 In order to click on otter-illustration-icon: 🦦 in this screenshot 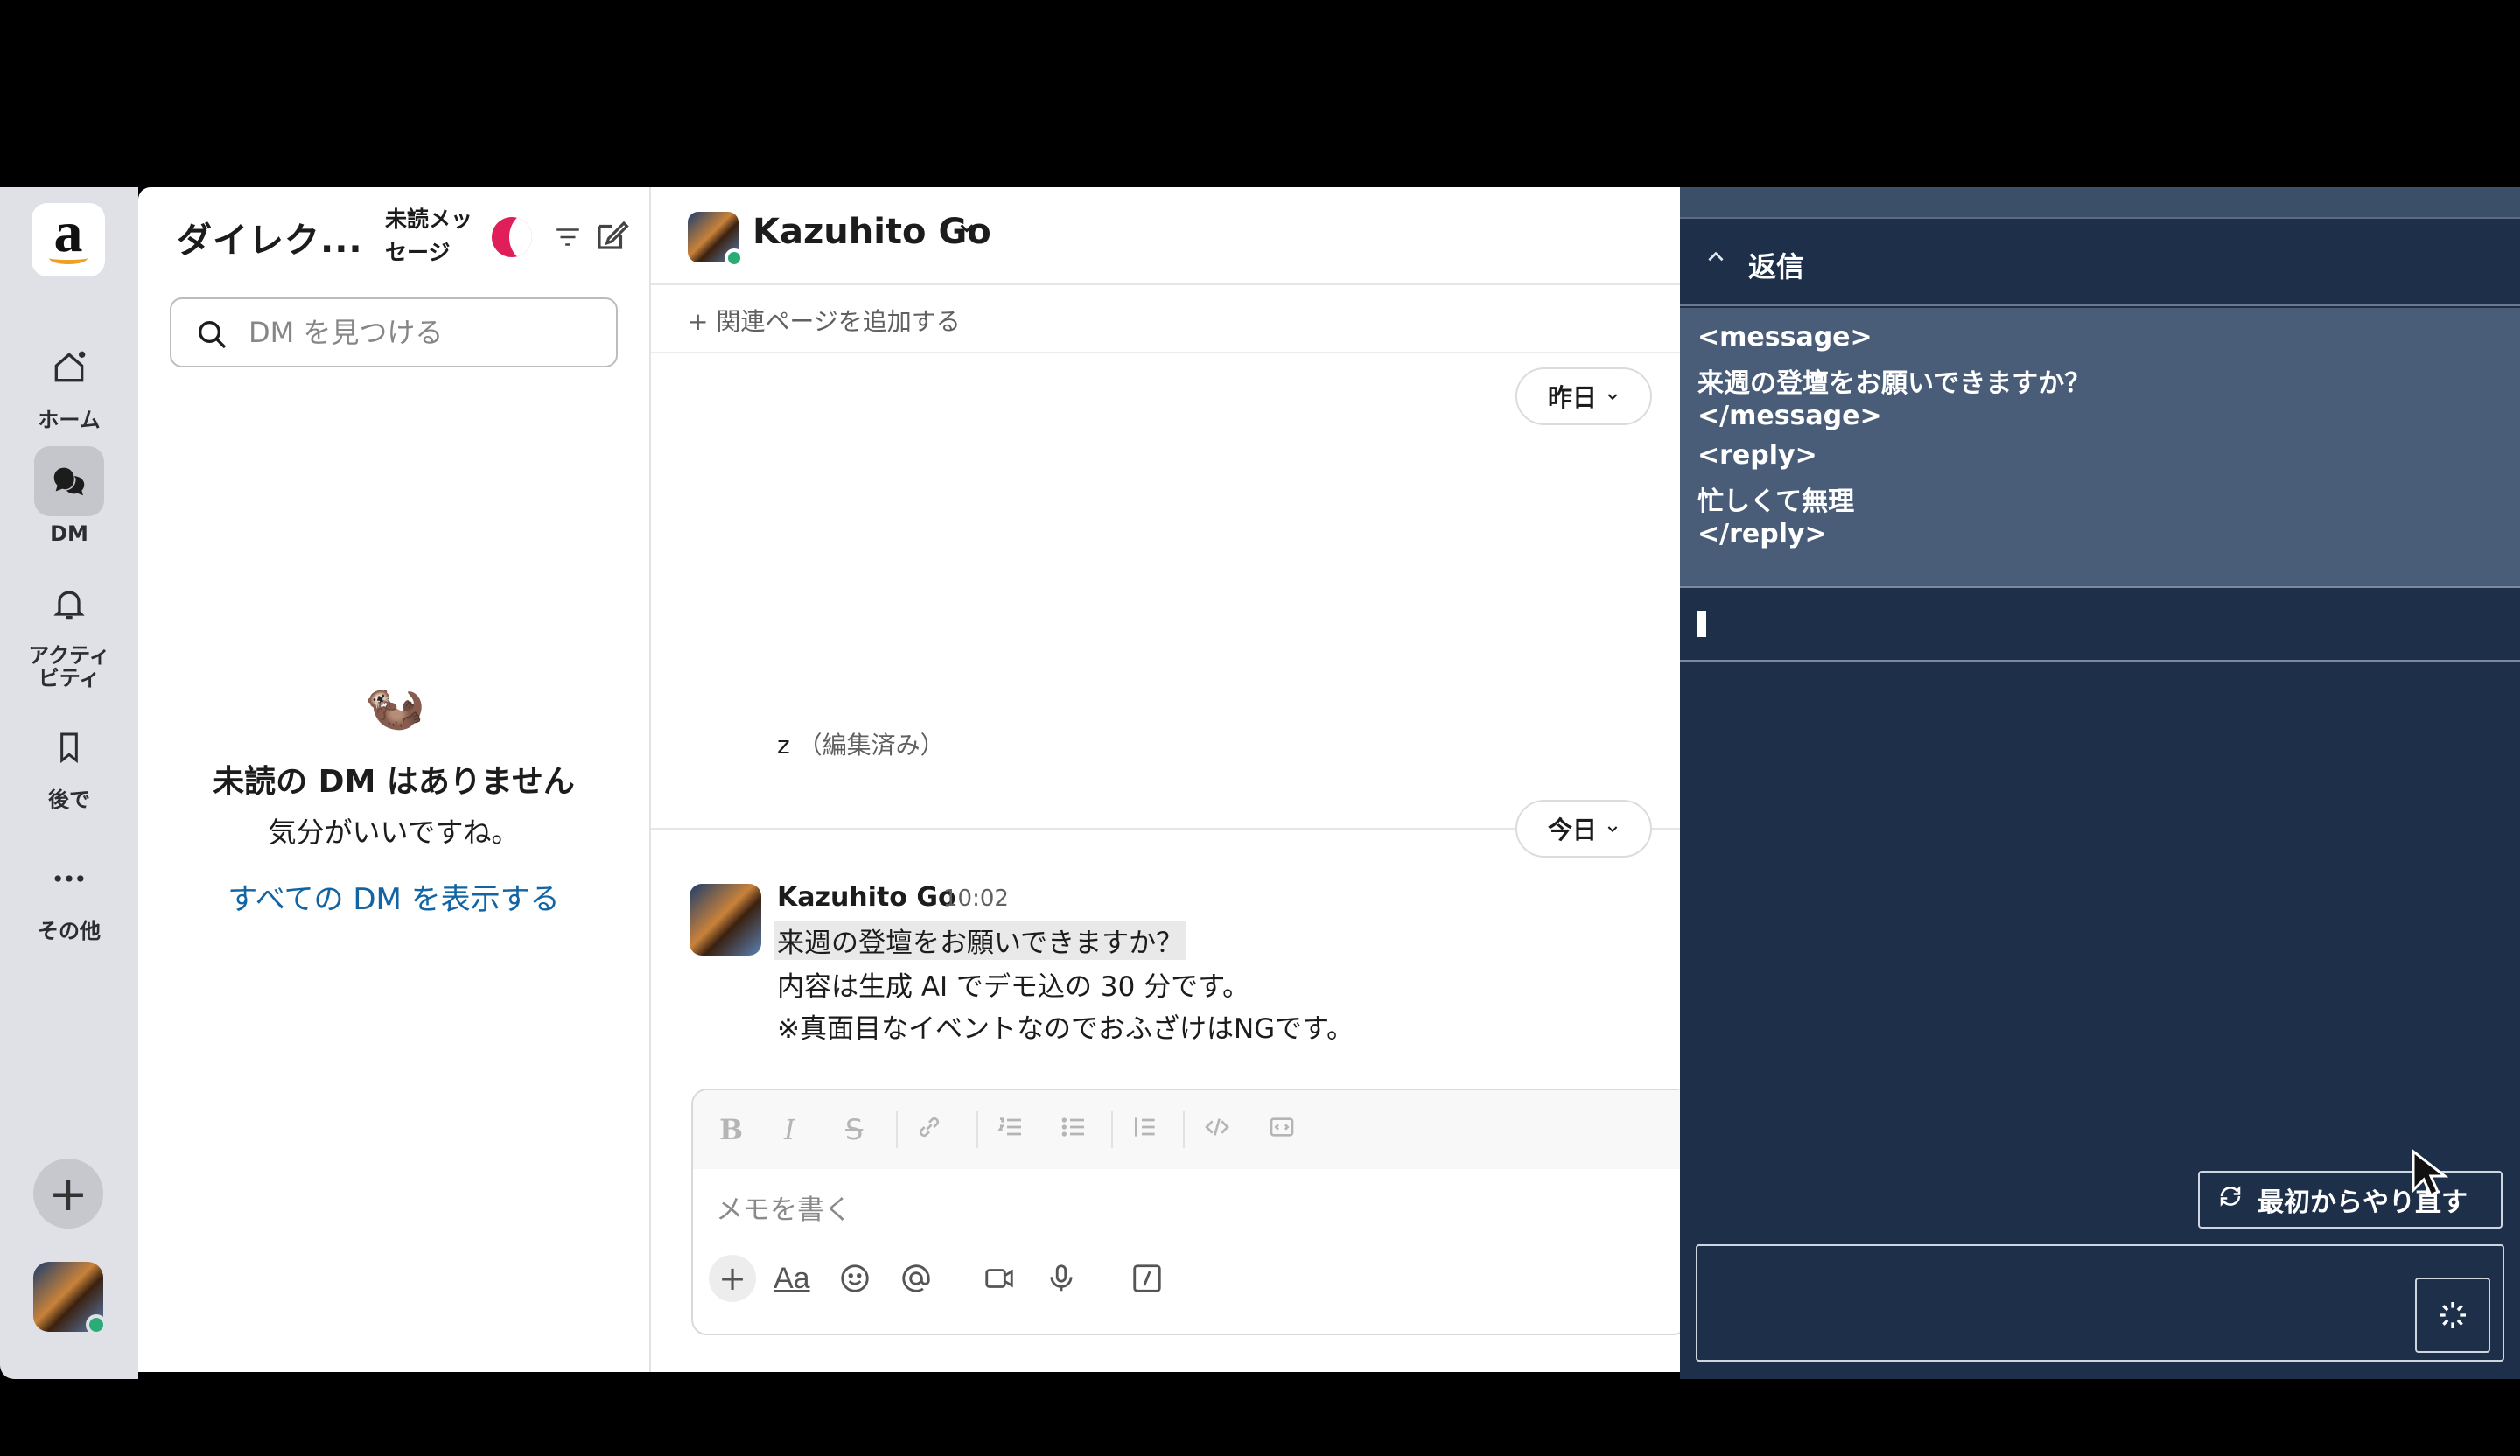, I will do `click(394, 706)`.